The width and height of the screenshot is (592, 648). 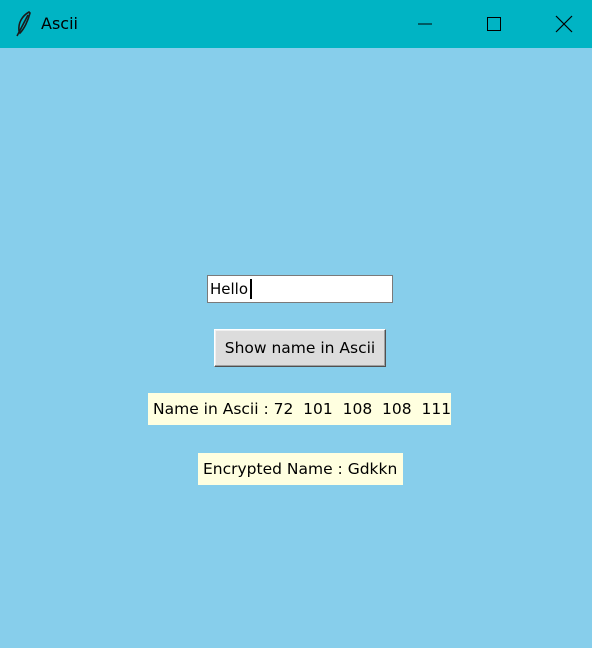 I want to click on maximize-button, so click(x=494, y=24).